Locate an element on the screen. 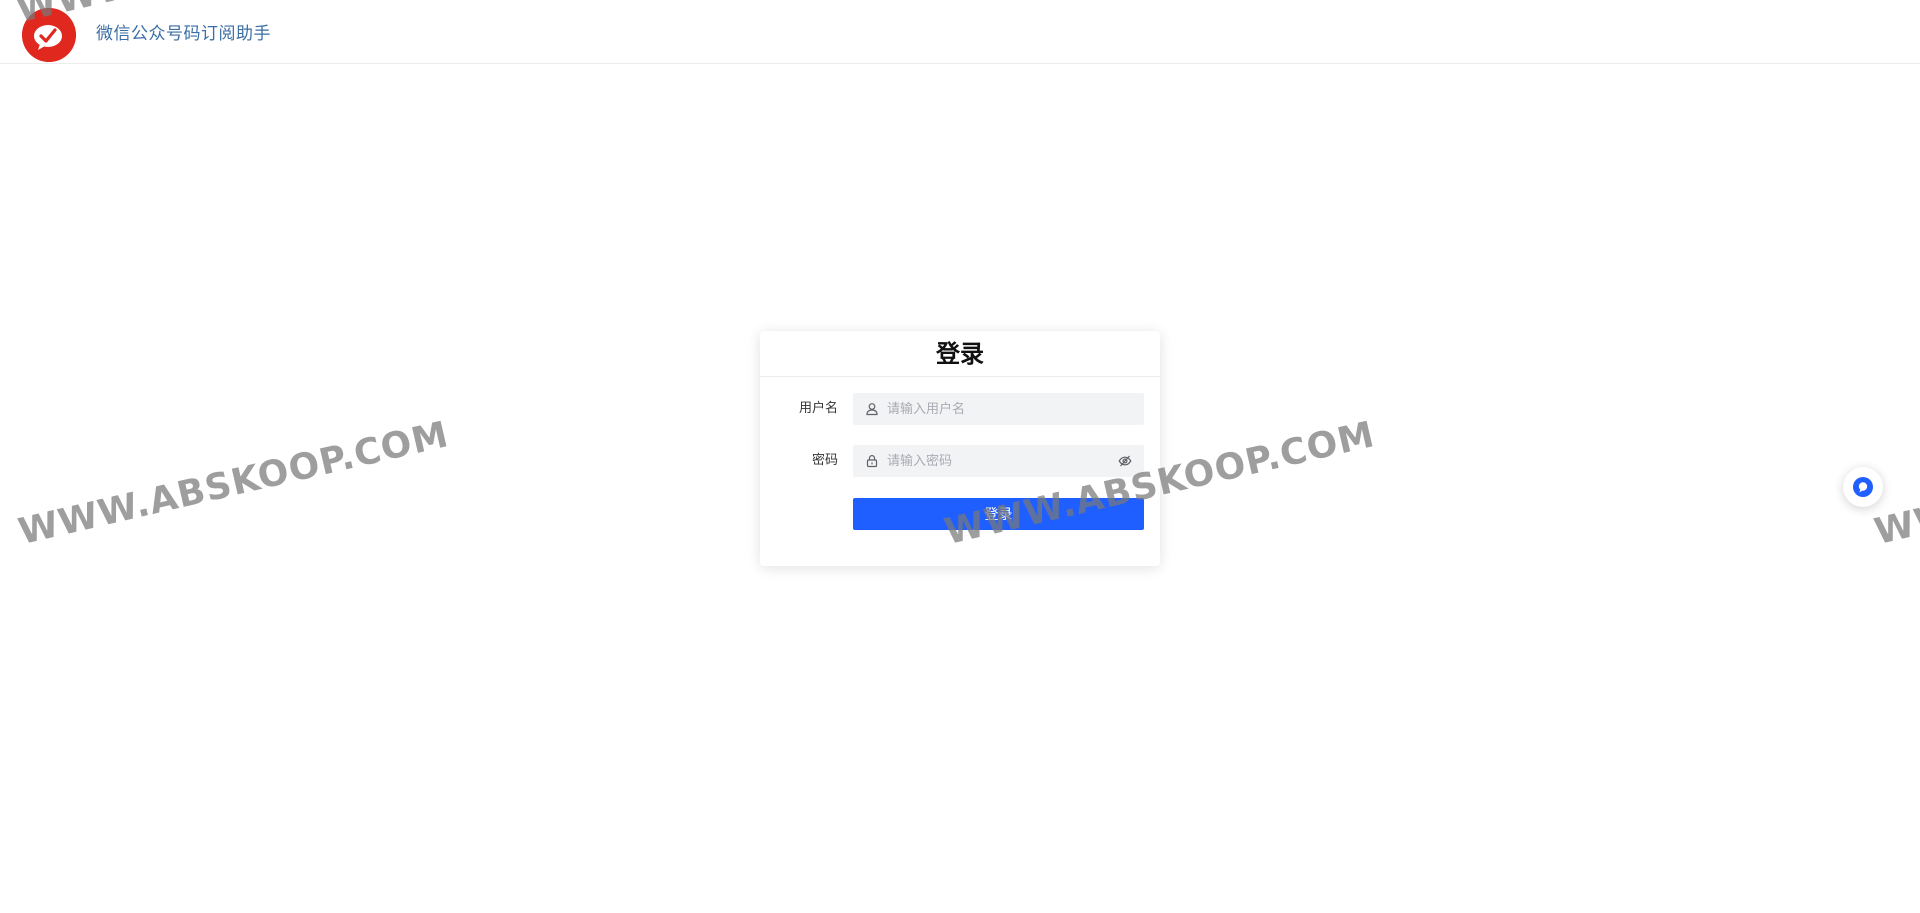 The height and width of the screenshot is (913, 1920). wechat-subscribe-logo-icon is located at coordinates (49, 35).